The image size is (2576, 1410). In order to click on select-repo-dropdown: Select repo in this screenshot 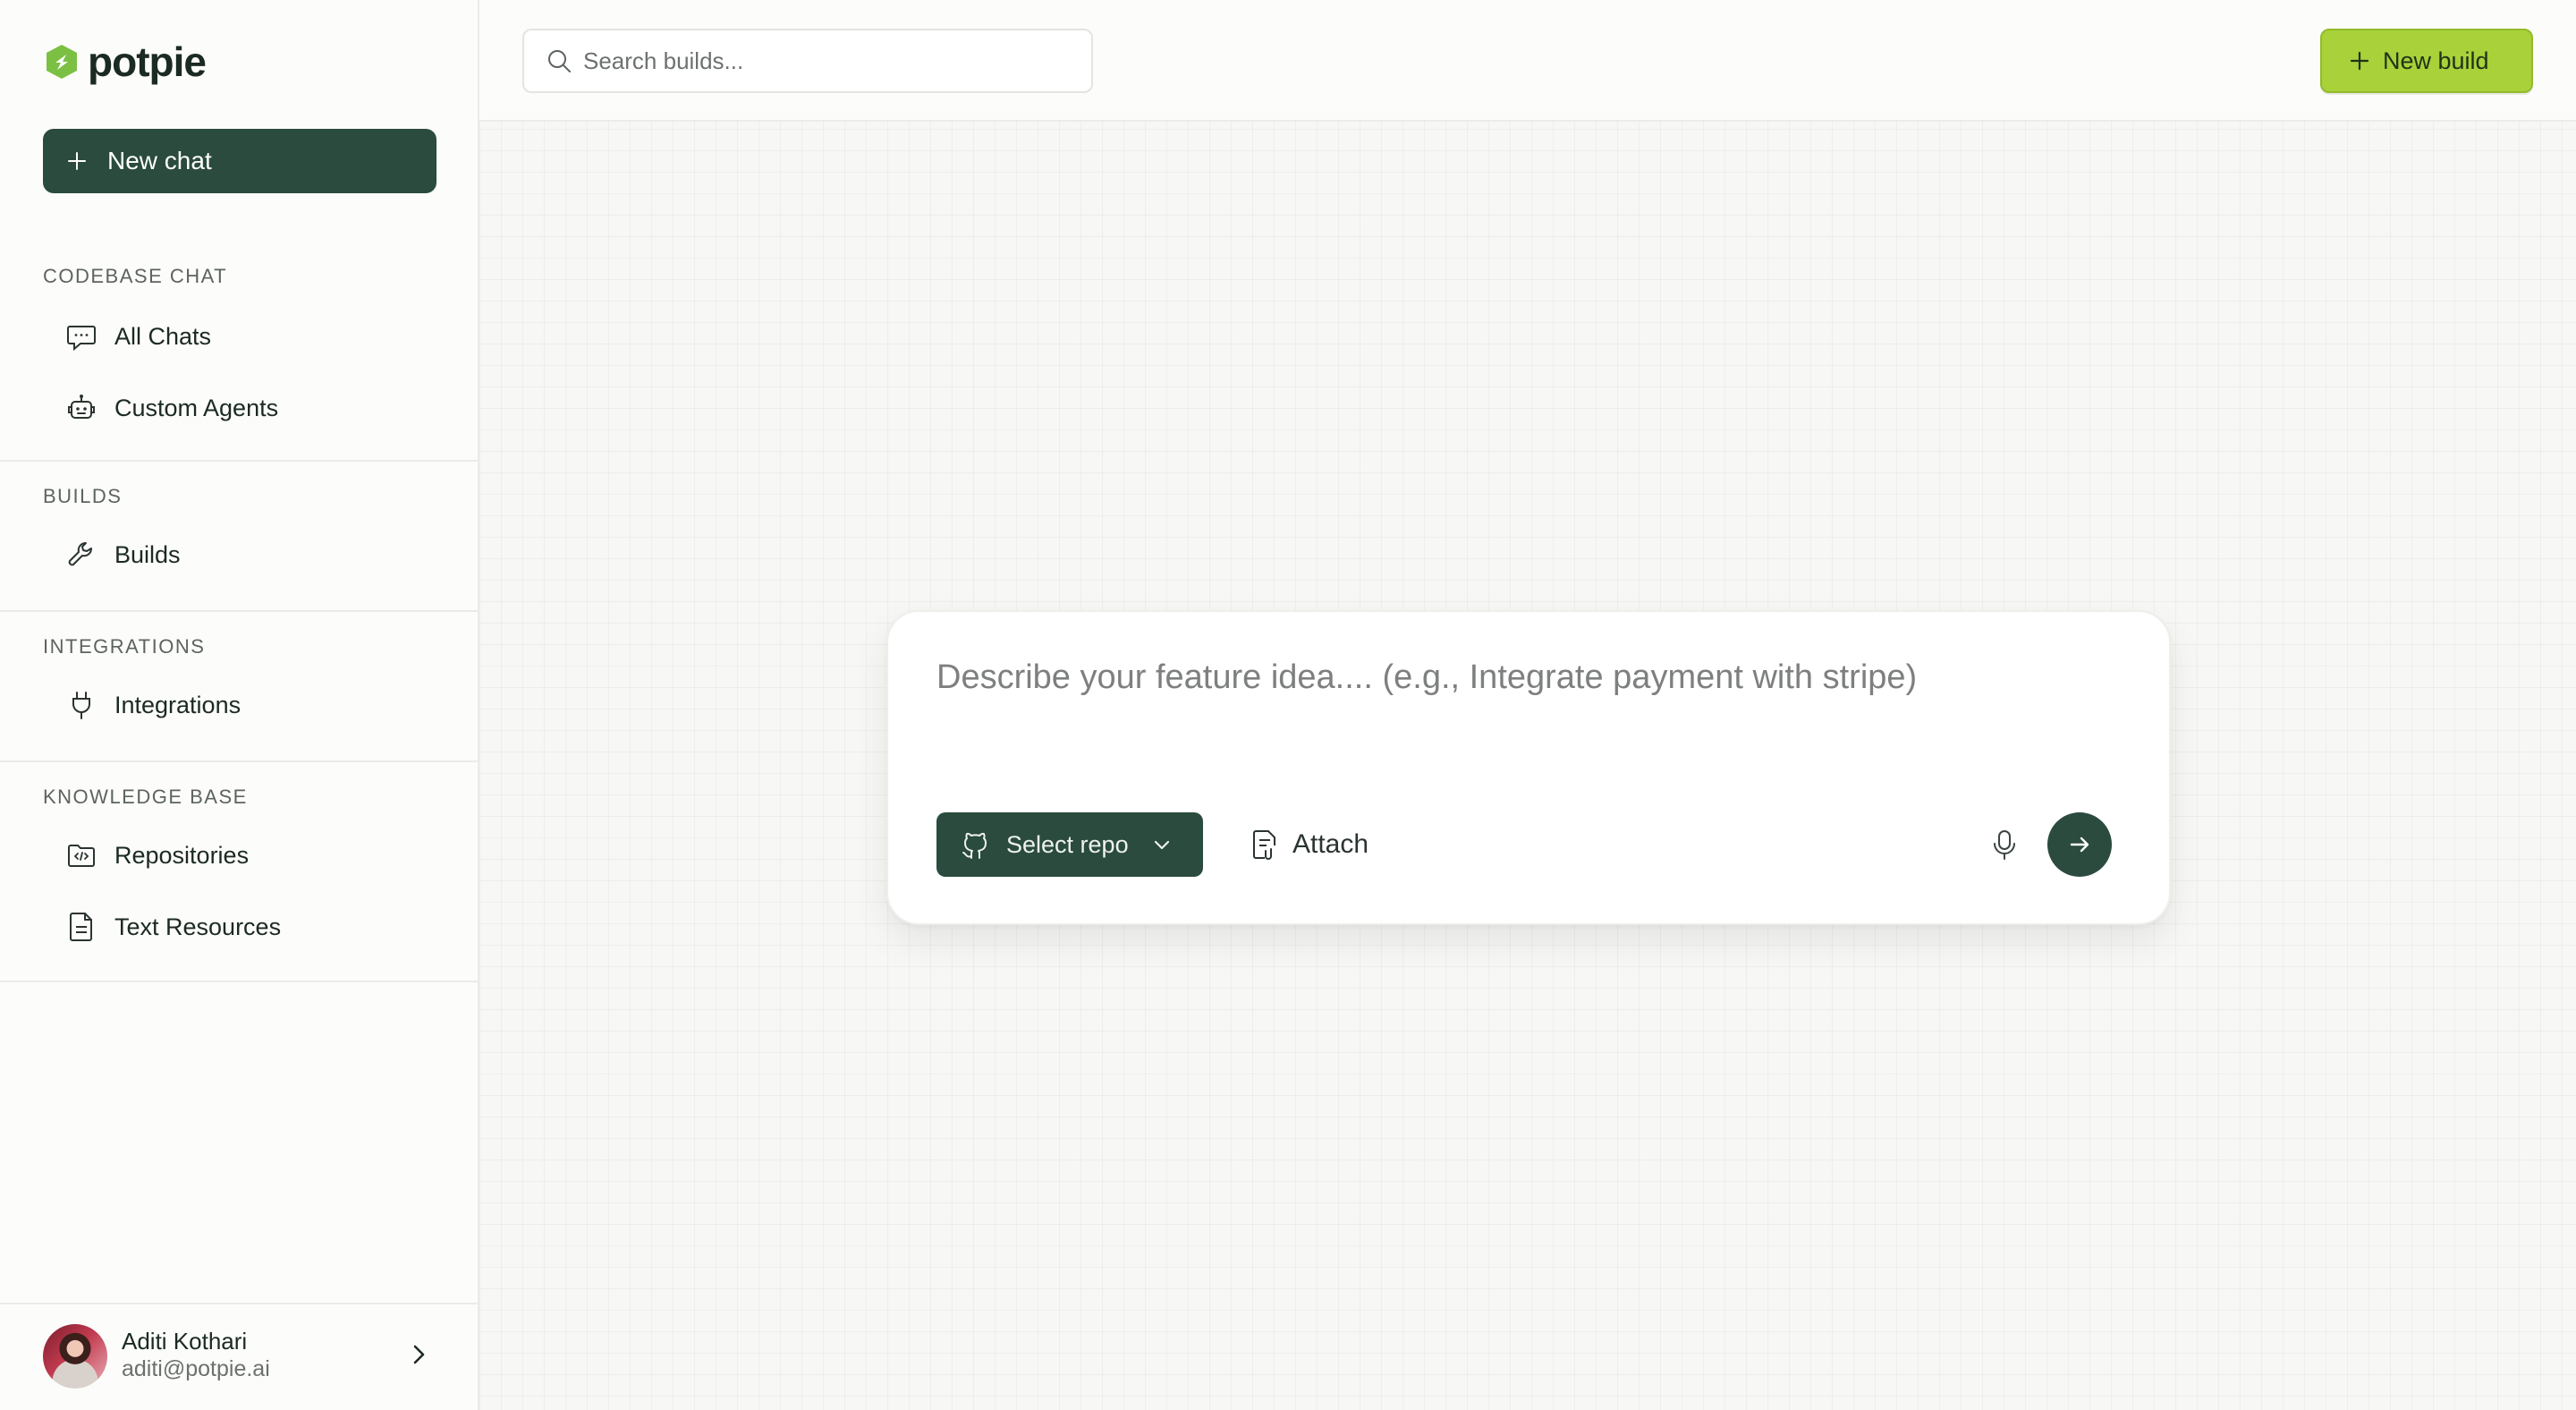, I will do `click(1069, 844)`.